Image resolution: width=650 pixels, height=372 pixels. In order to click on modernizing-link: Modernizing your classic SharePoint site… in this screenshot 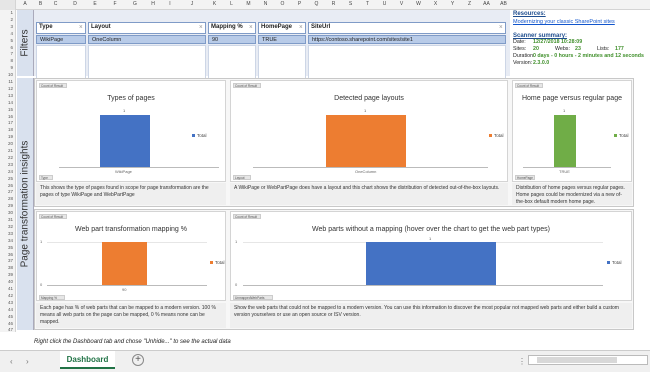, I will do `click(581, 22)`.